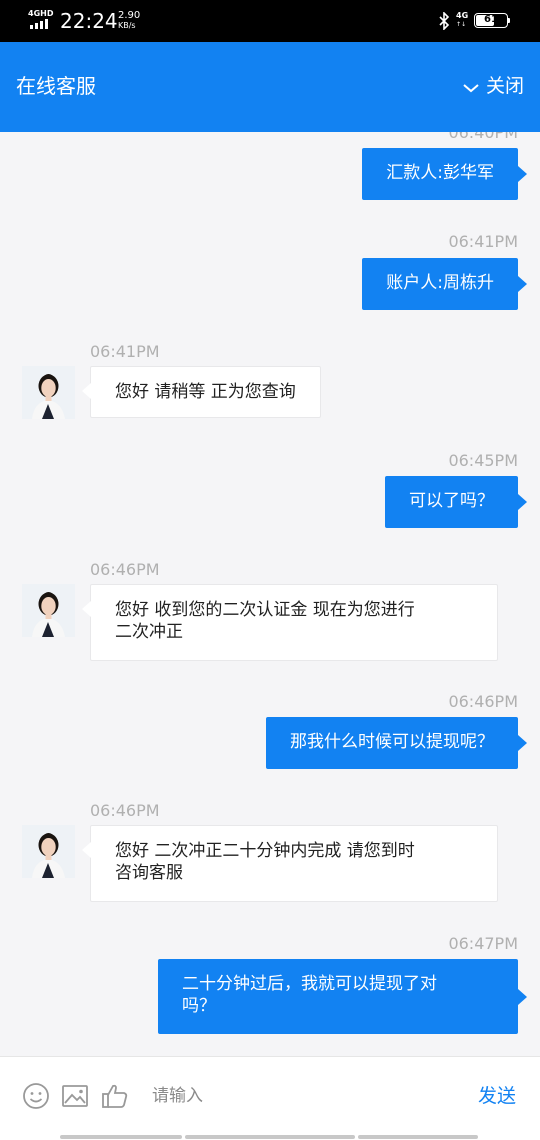  What do you see at coordinates (36, 1096) in the screenshot?
I see `emoji-icon` at bounding box center [36, 1096].